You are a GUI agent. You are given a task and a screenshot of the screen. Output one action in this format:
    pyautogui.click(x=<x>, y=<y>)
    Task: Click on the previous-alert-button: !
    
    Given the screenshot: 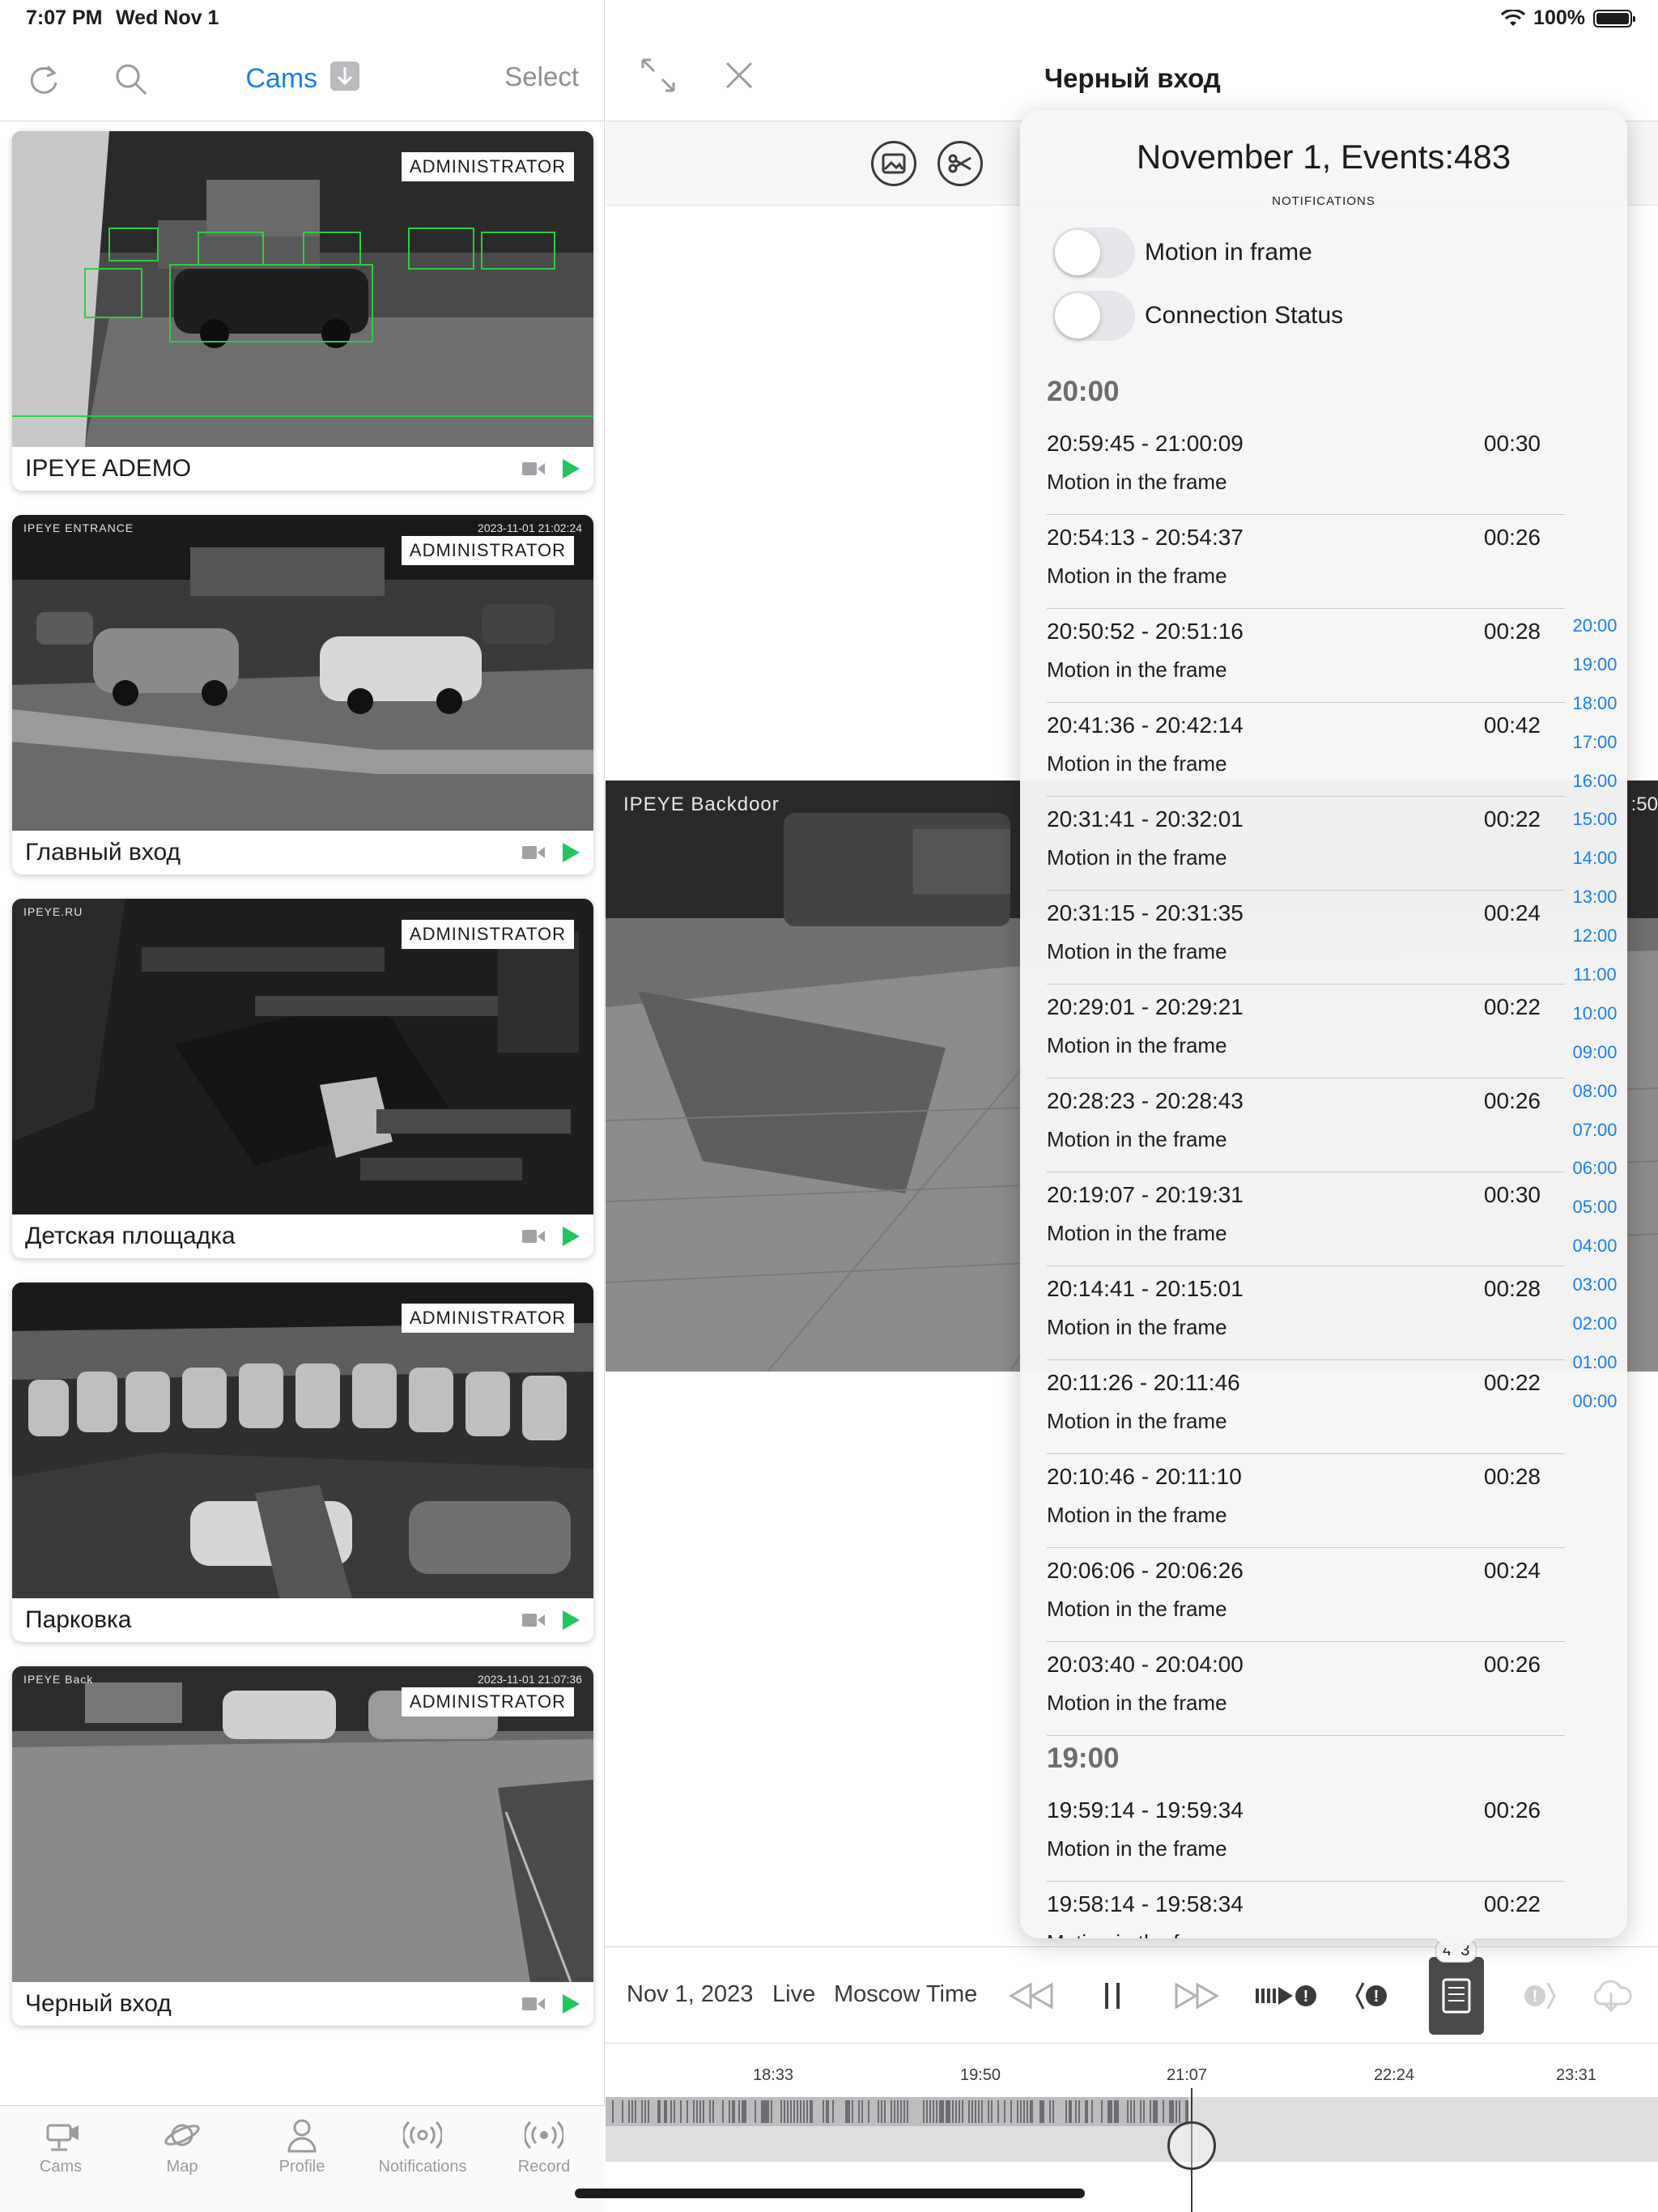 What is the action you would take?
    pyautogui.click(x=1373, y=1996)
    